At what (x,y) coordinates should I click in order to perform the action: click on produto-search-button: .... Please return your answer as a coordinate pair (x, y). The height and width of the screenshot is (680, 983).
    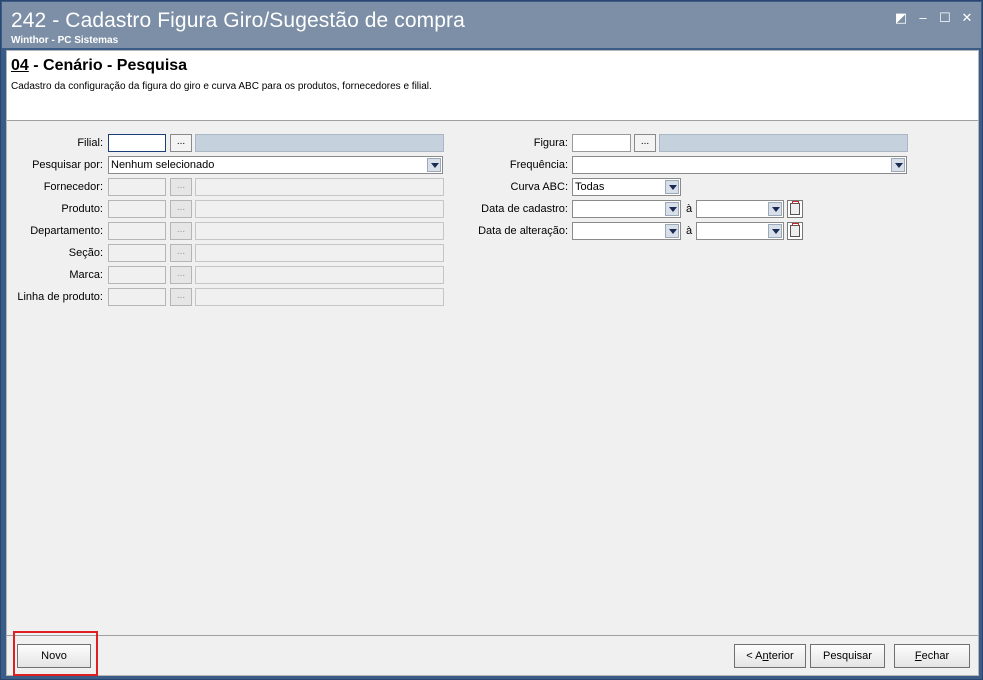
    Looking at the image, I should click on (181, 209).